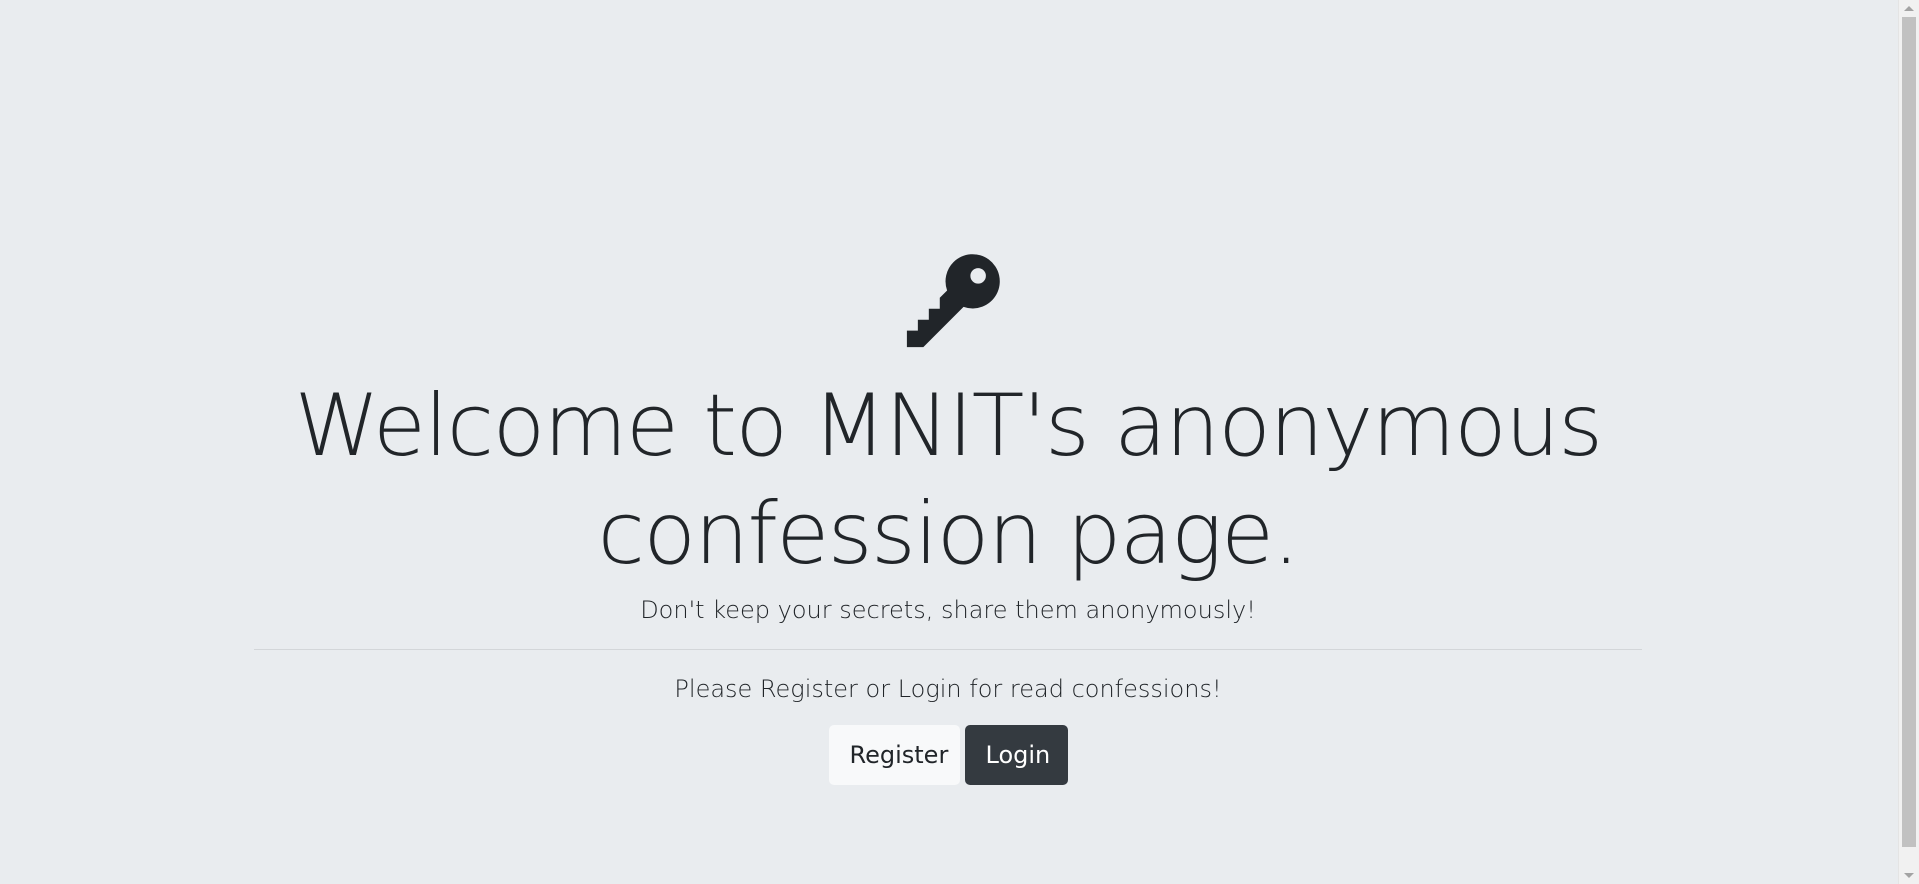 The image size is (1919, 884). Describe the element at coordinates (1909, 875) in the screenshot. I see `scroll-down-arrow-icon` at that location.